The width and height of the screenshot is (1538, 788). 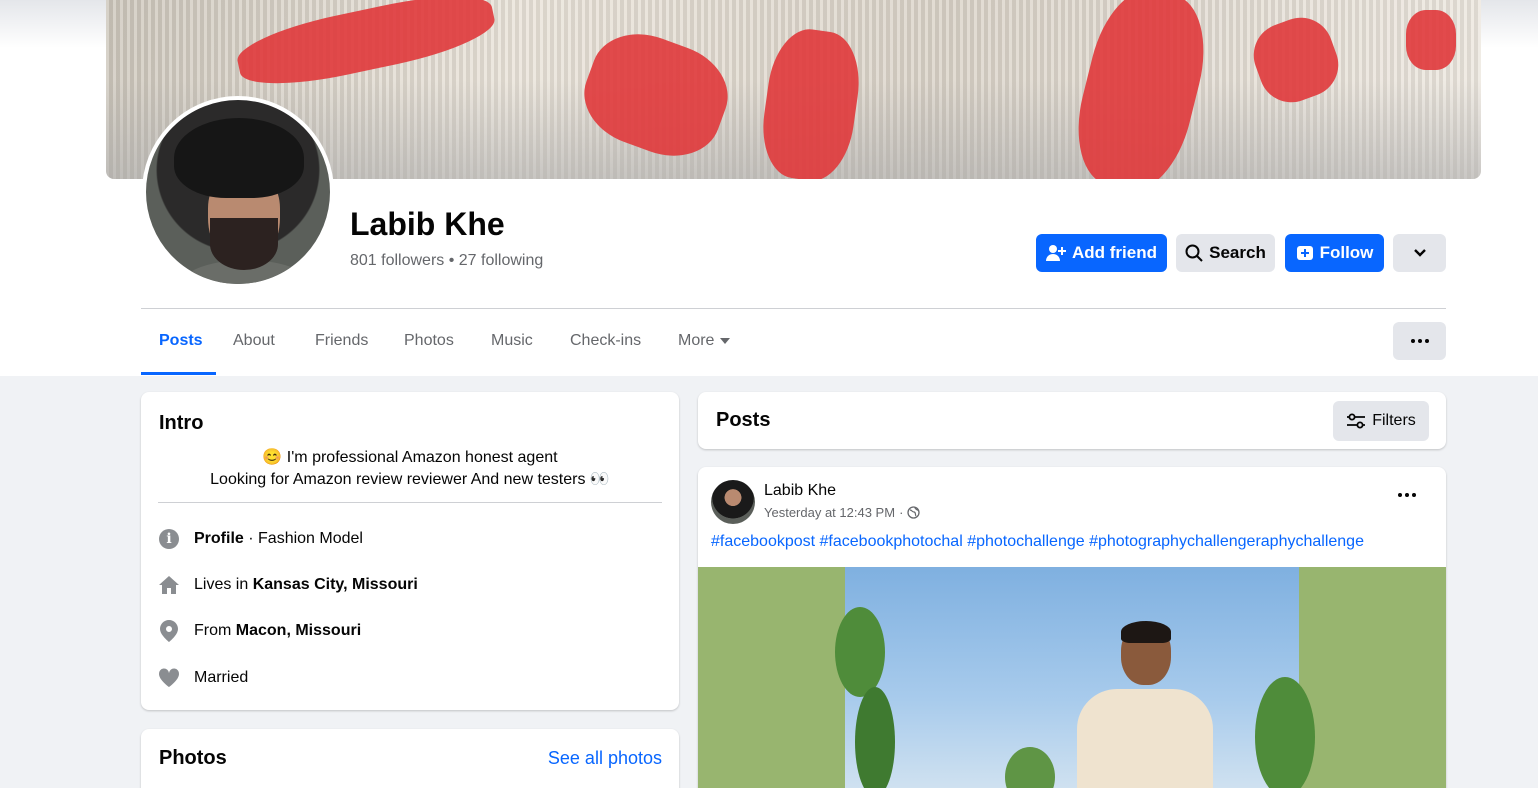 What do you see at coordinates (800, 491) in the screenshot?
I see `post-author-name: Labib Khe` at bounding box center [800, 491].